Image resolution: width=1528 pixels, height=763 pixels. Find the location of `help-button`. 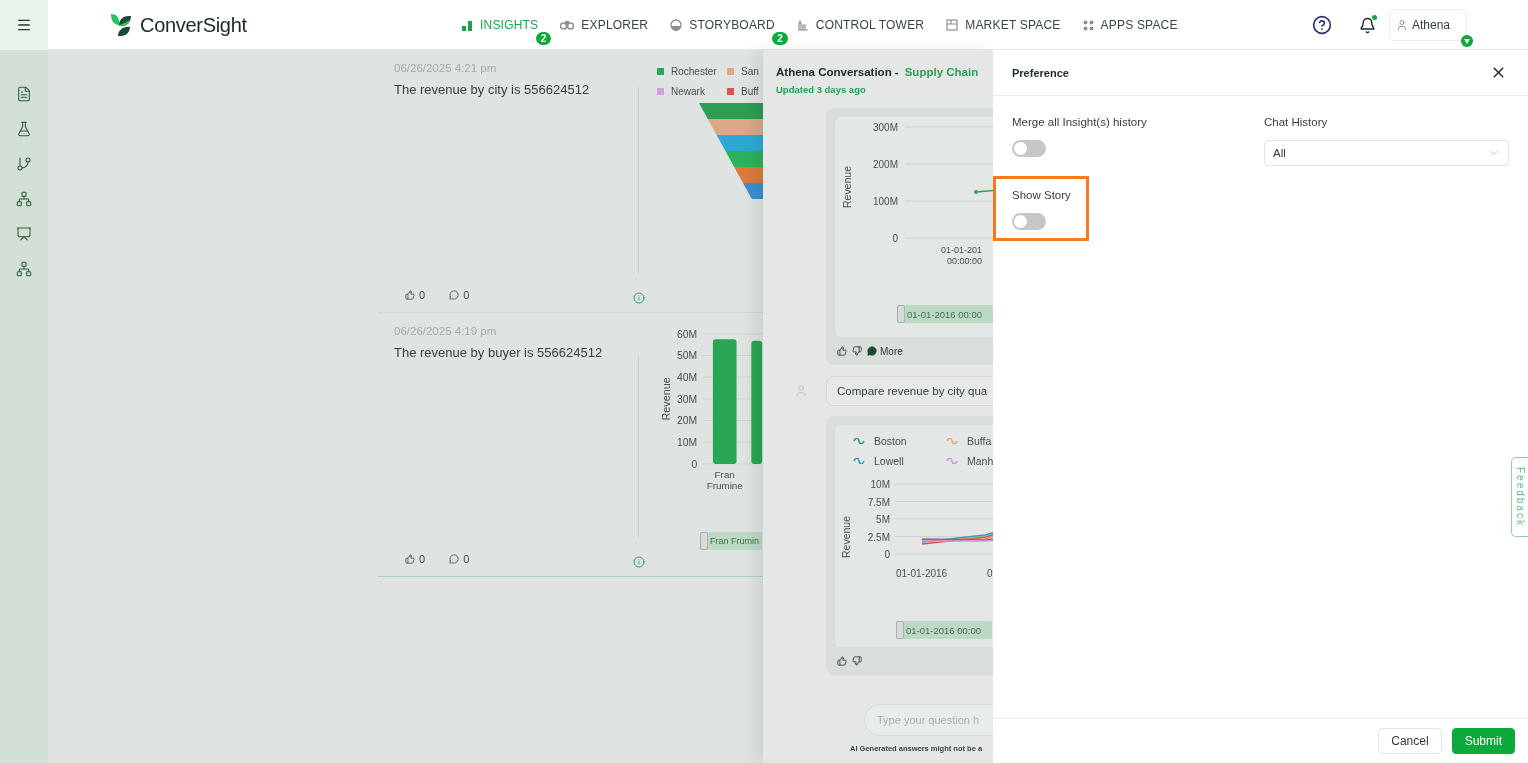

help-button is located at coordinates (1322, 25).